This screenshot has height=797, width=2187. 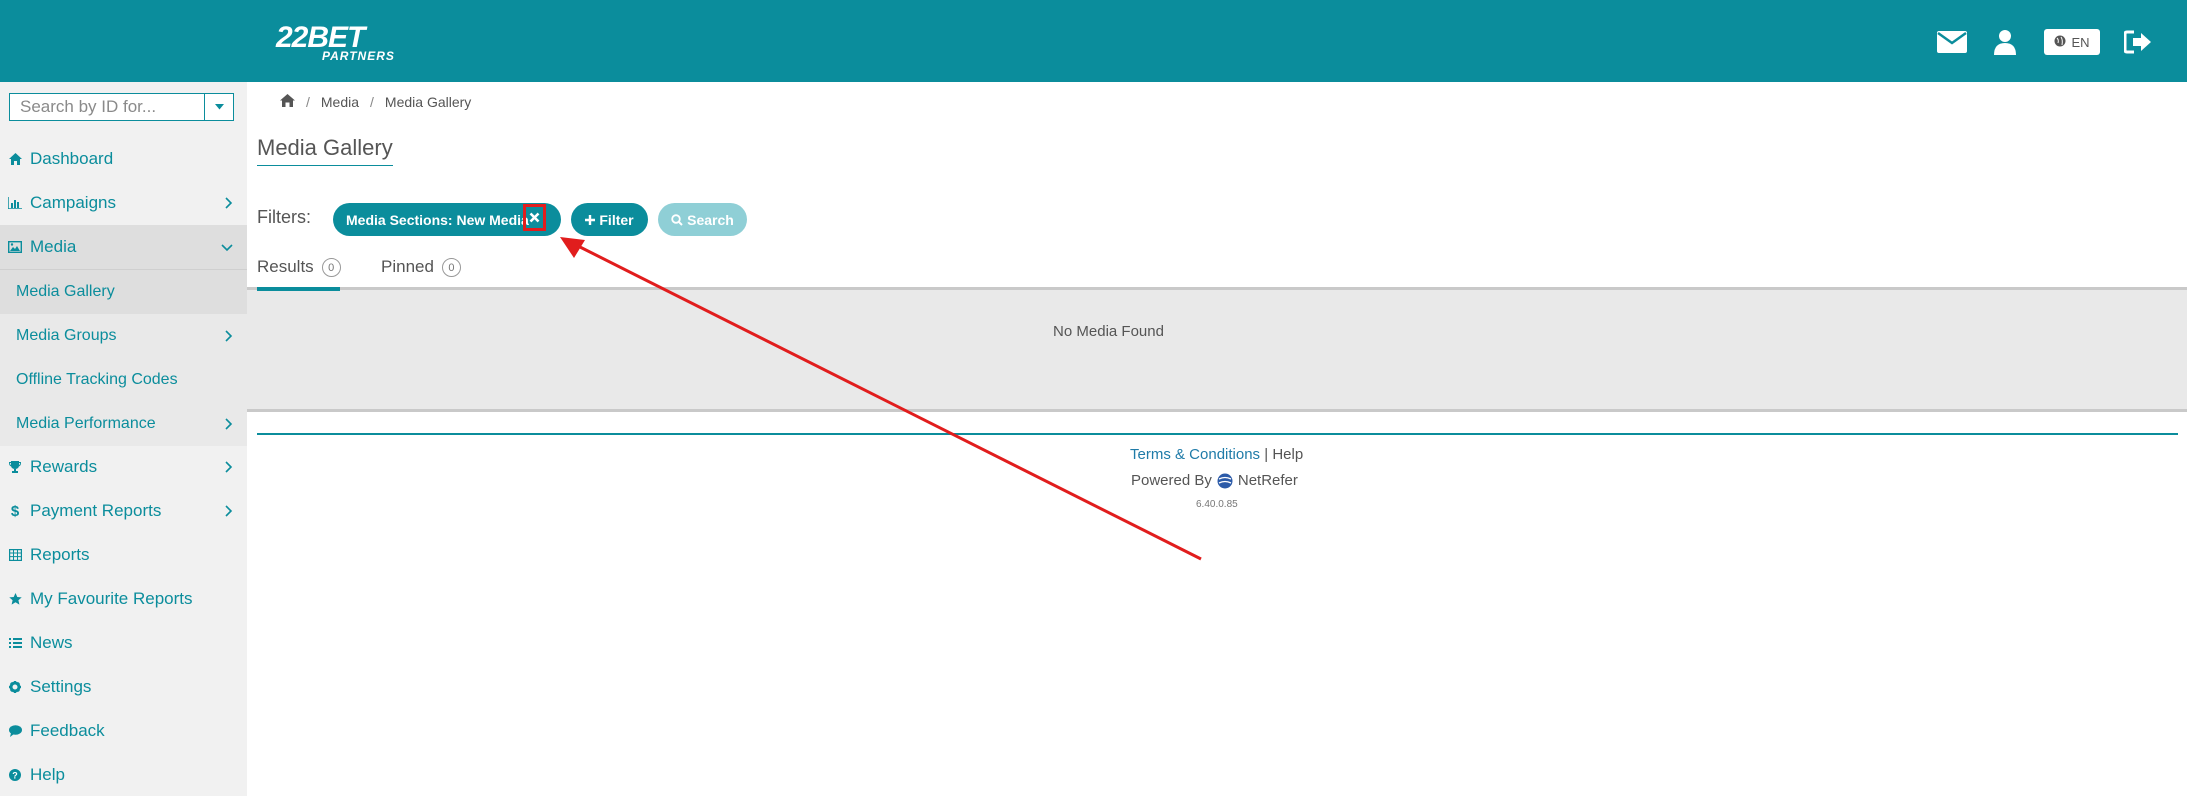 I want to click on sidebar-item-media-performance: Media Performance, so click(x=123, y=424).